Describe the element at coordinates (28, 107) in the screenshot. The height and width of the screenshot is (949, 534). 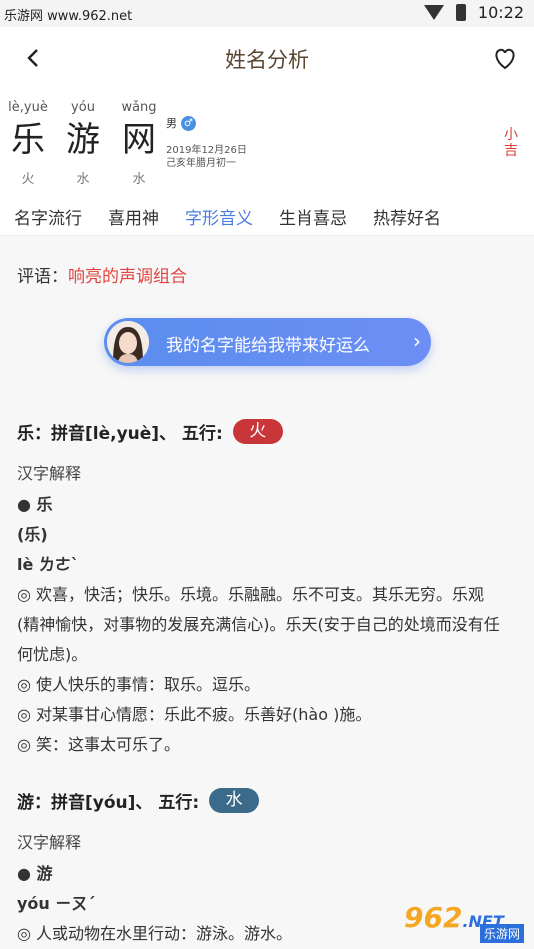
I see `pinyin: lè,yuè` at that location.